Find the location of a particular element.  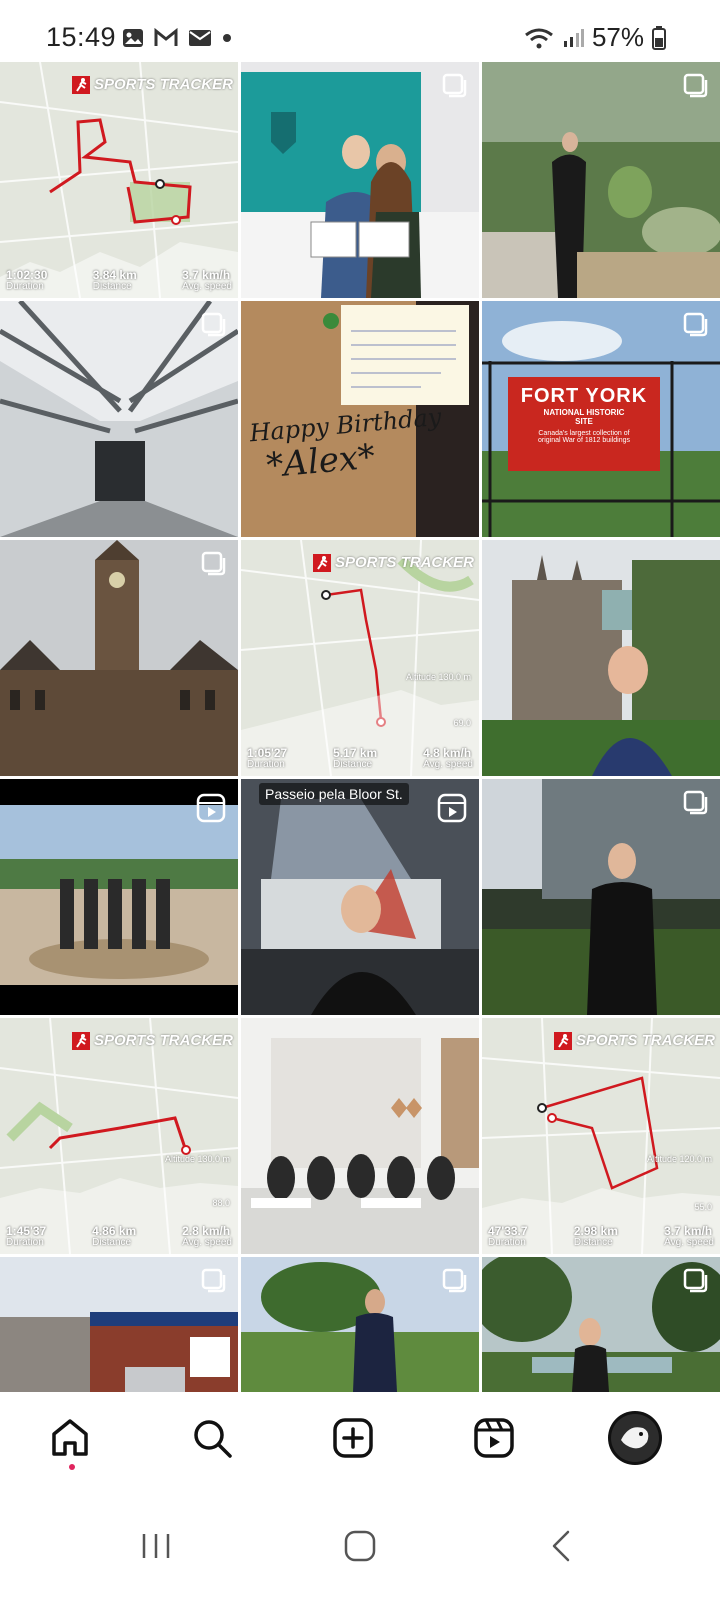

create-icon is located at coordinates (353, 1438).